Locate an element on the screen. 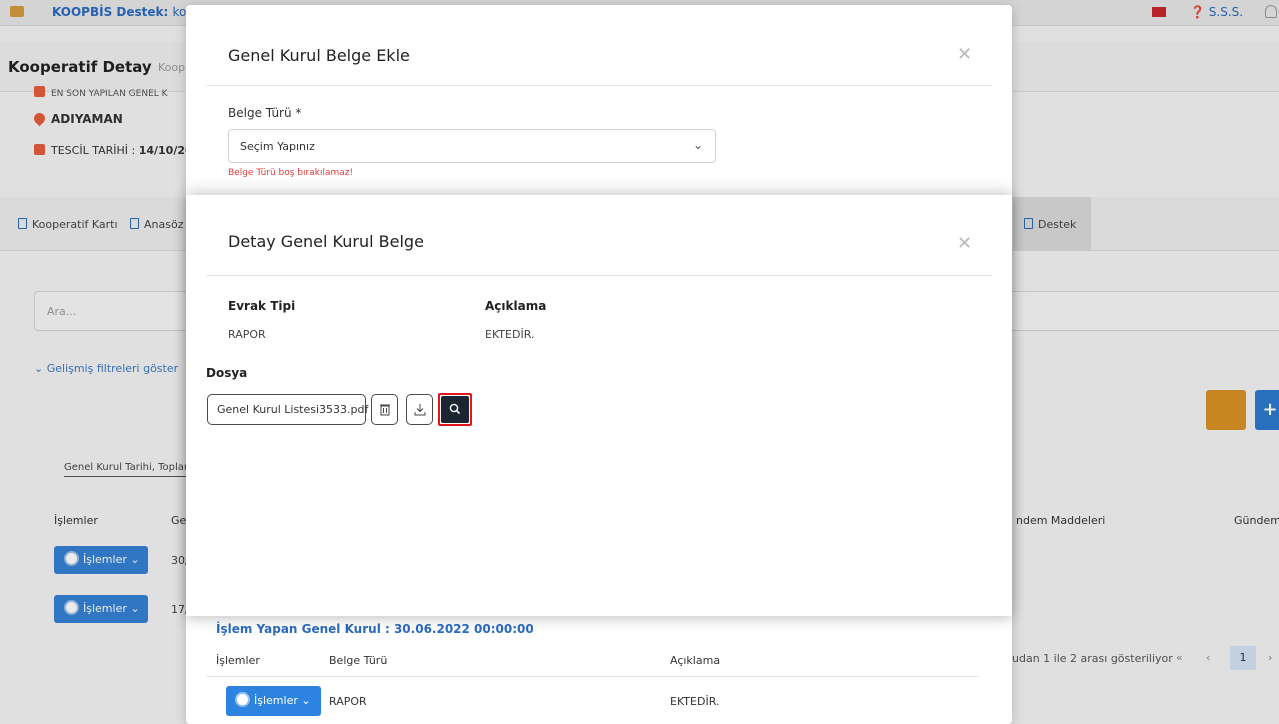 The width and height of the screenshot is (1279, 724). row-actions-button: İşlemler ⌄ is located at coordinates (273, 701).